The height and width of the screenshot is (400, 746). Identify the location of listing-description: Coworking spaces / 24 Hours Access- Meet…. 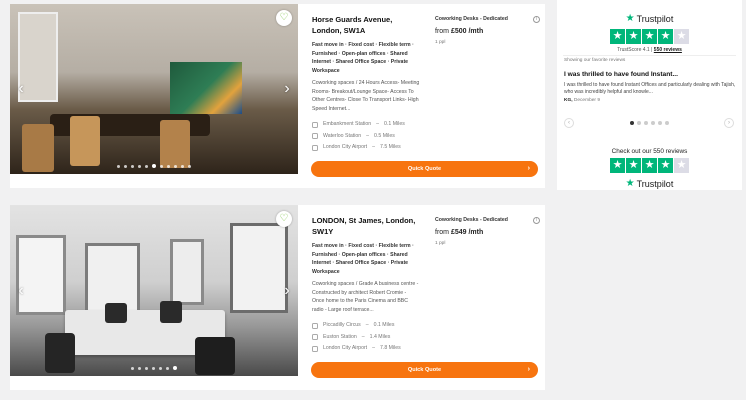
(366, 96).